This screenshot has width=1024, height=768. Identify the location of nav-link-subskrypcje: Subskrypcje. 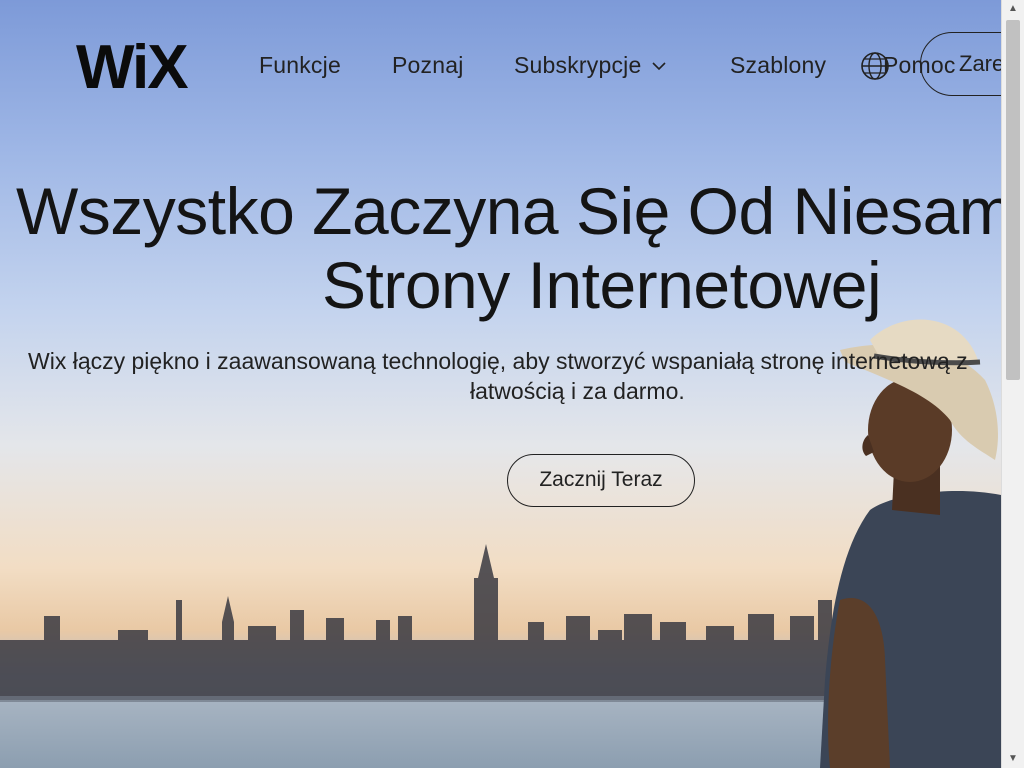
(590, 65).